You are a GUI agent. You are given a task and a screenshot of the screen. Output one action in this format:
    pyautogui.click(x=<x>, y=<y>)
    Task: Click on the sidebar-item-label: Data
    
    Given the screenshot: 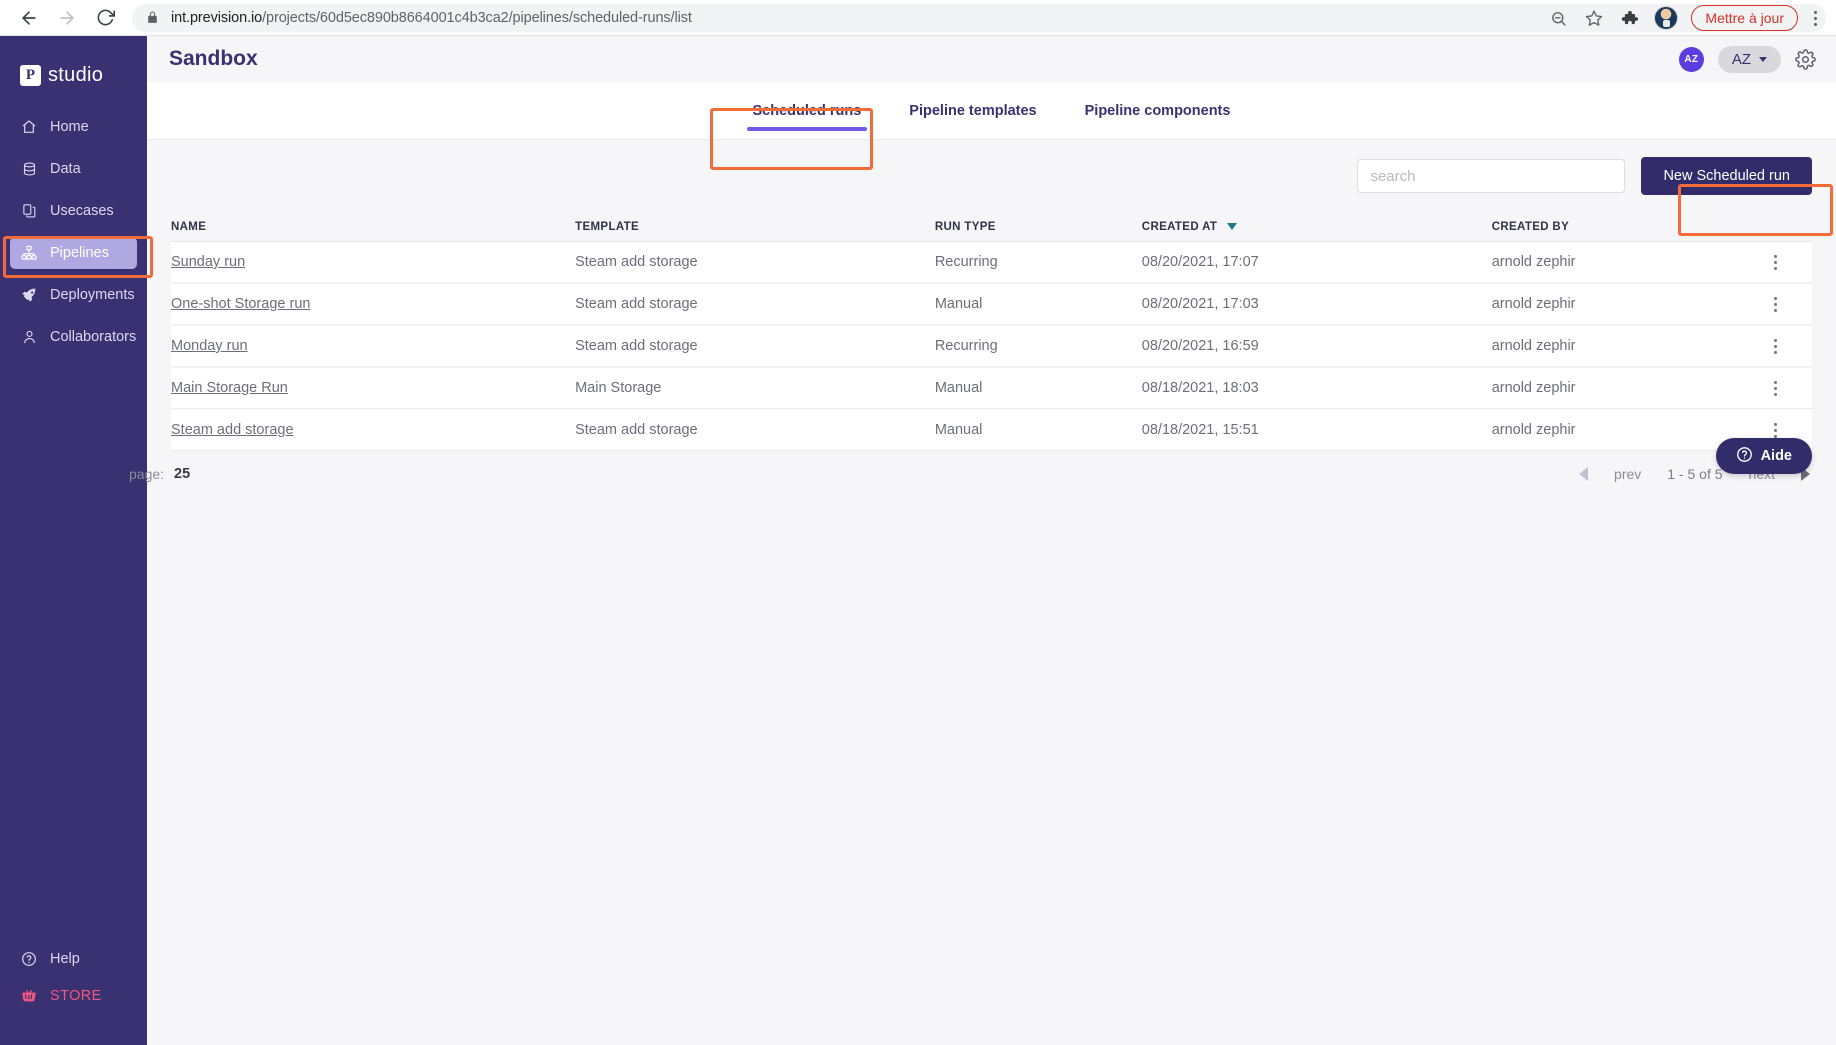 What is the action you would take?
    pyautogui.click(x=65, y=169)
    